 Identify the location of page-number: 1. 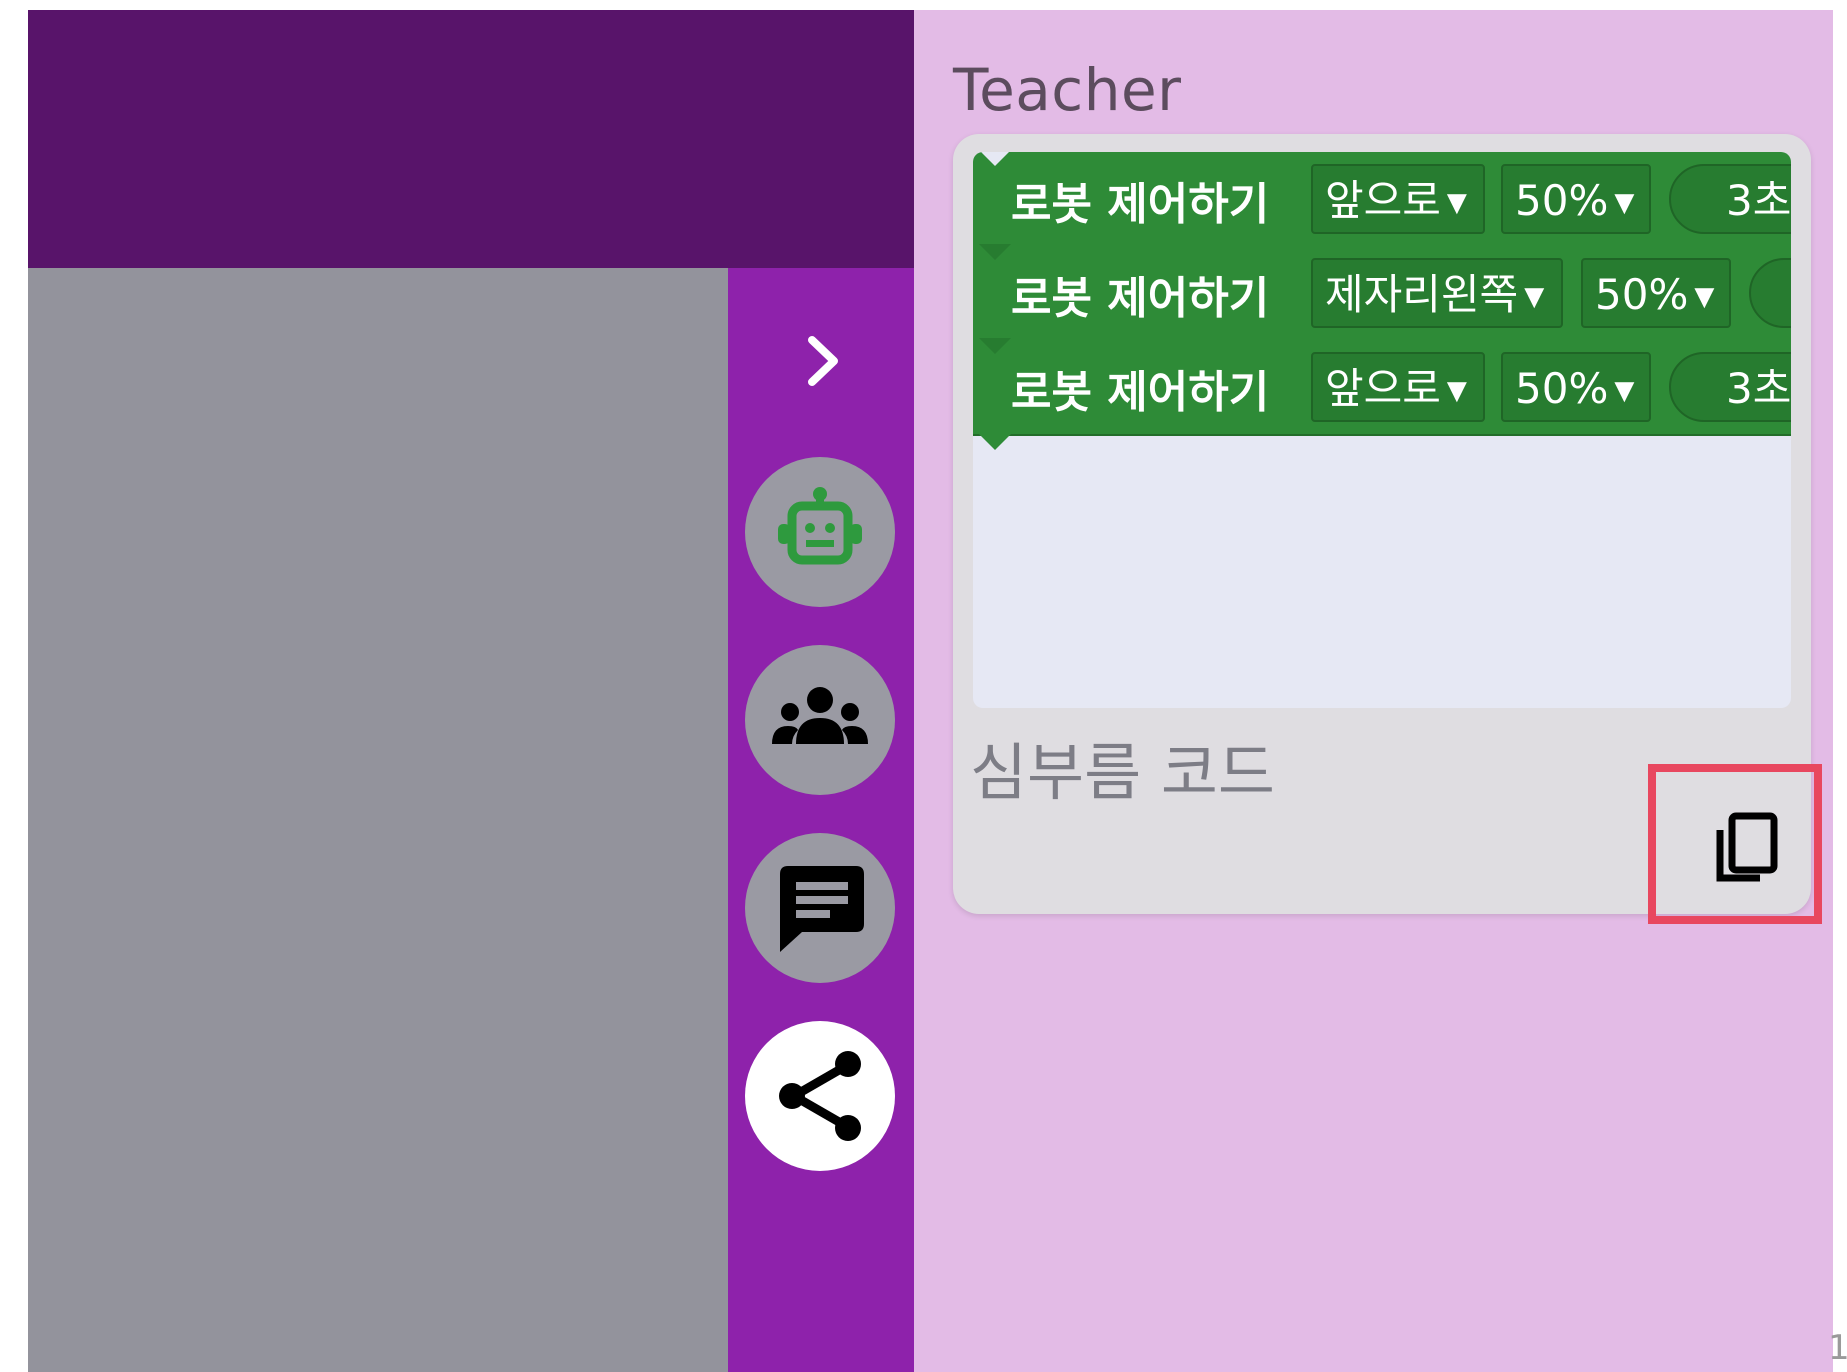
(1837, 1348).